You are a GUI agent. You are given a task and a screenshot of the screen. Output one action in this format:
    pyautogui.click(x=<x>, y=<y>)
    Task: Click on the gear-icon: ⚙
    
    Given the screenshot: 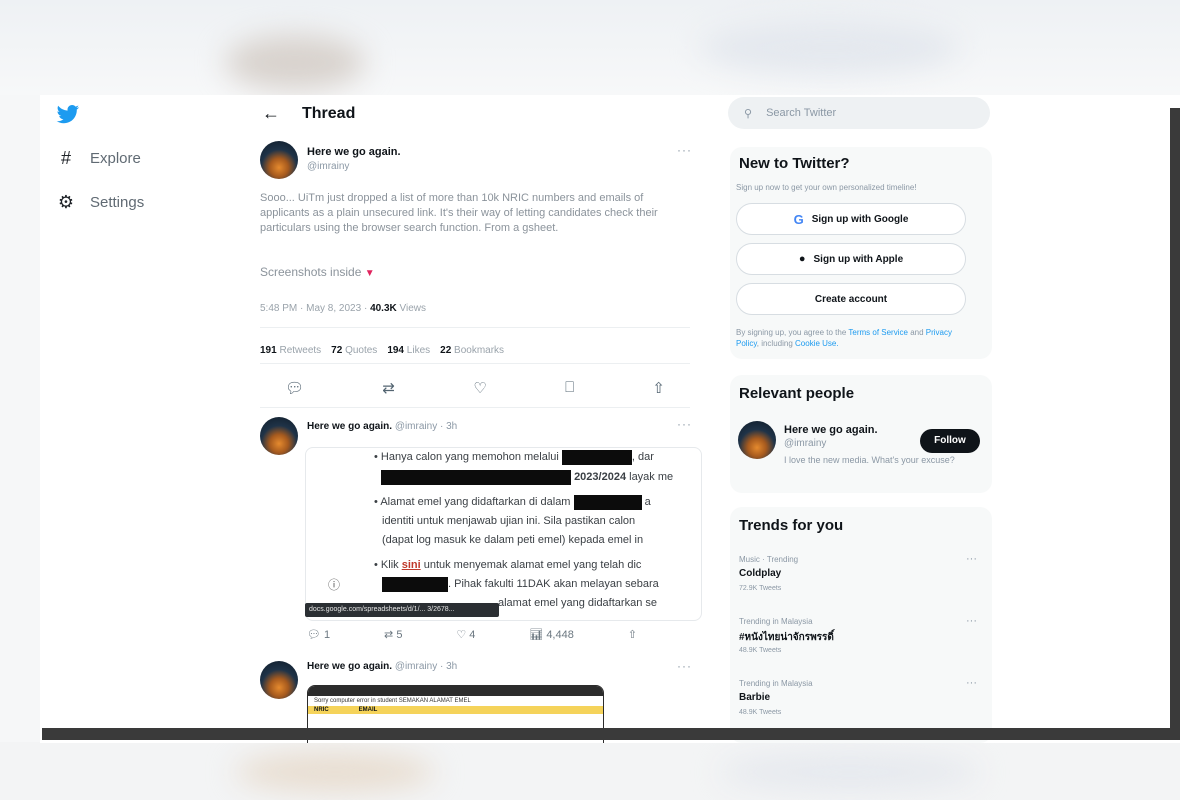 What is the action you would take?
    pyautogui.click(x=66, y=202)
    